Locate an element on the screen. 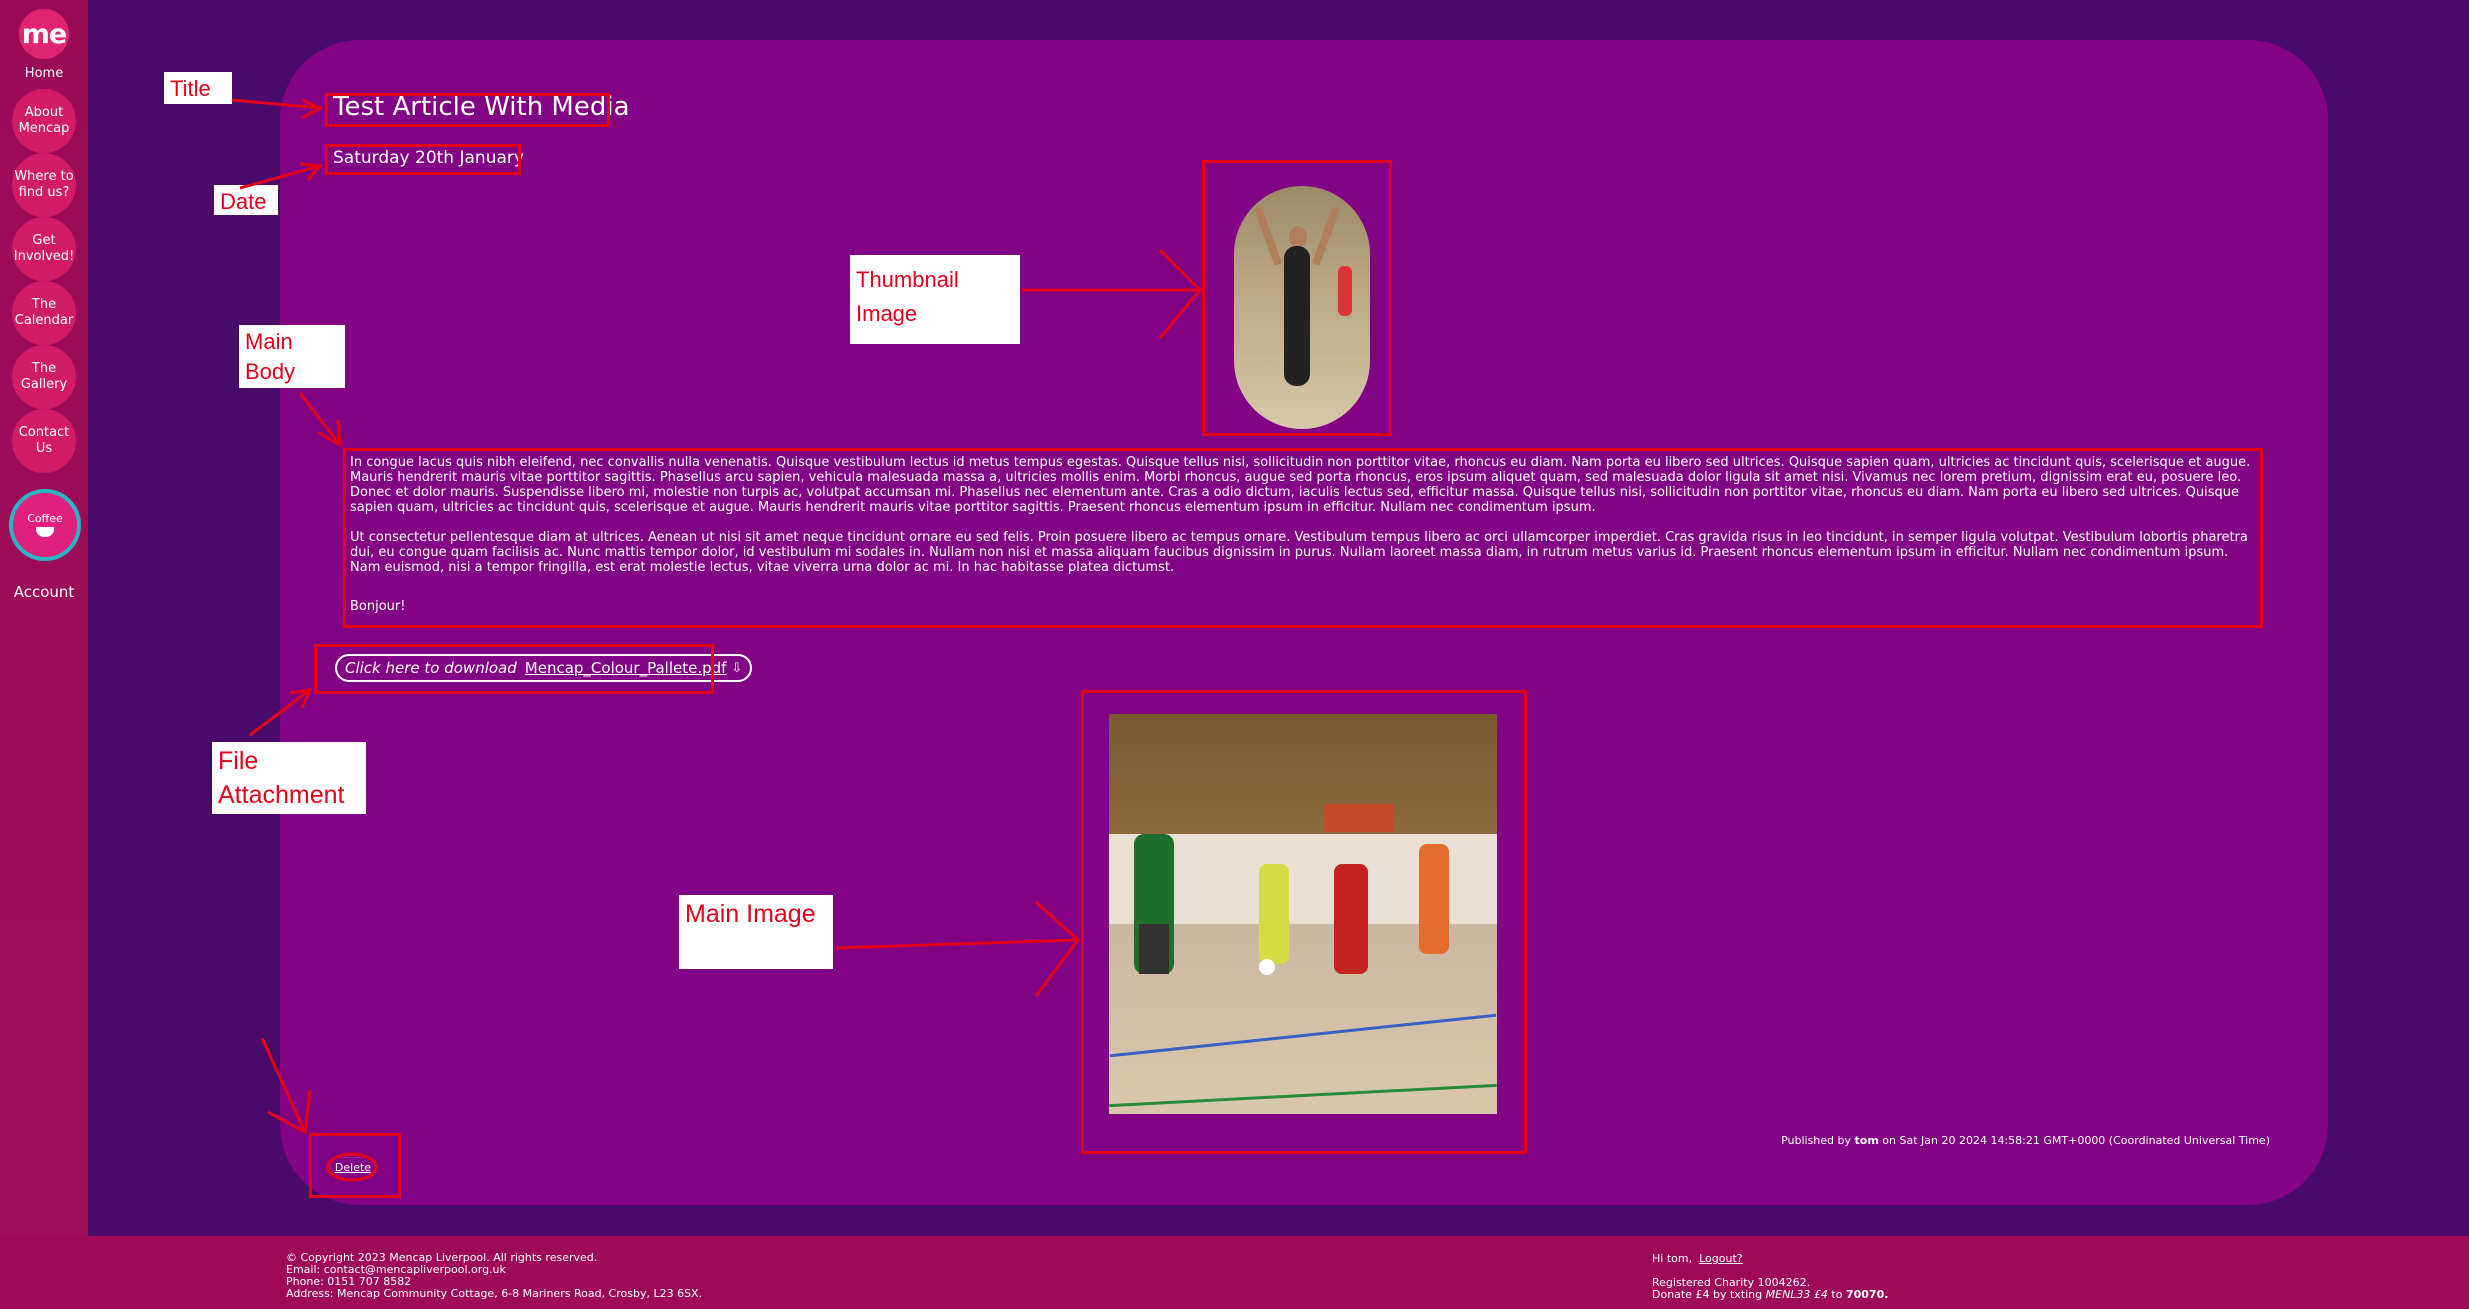  date-annotation-label: Date is located at coordinates (246, 200).